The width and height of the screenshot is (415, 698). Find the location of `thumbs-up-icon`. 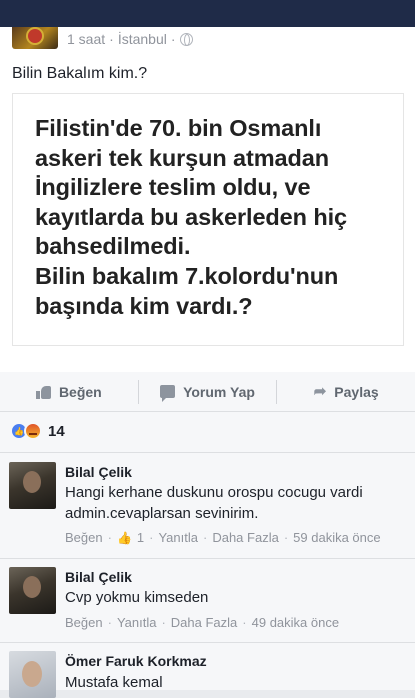

thumbs-up-icon is located at coordinates (43, 392).